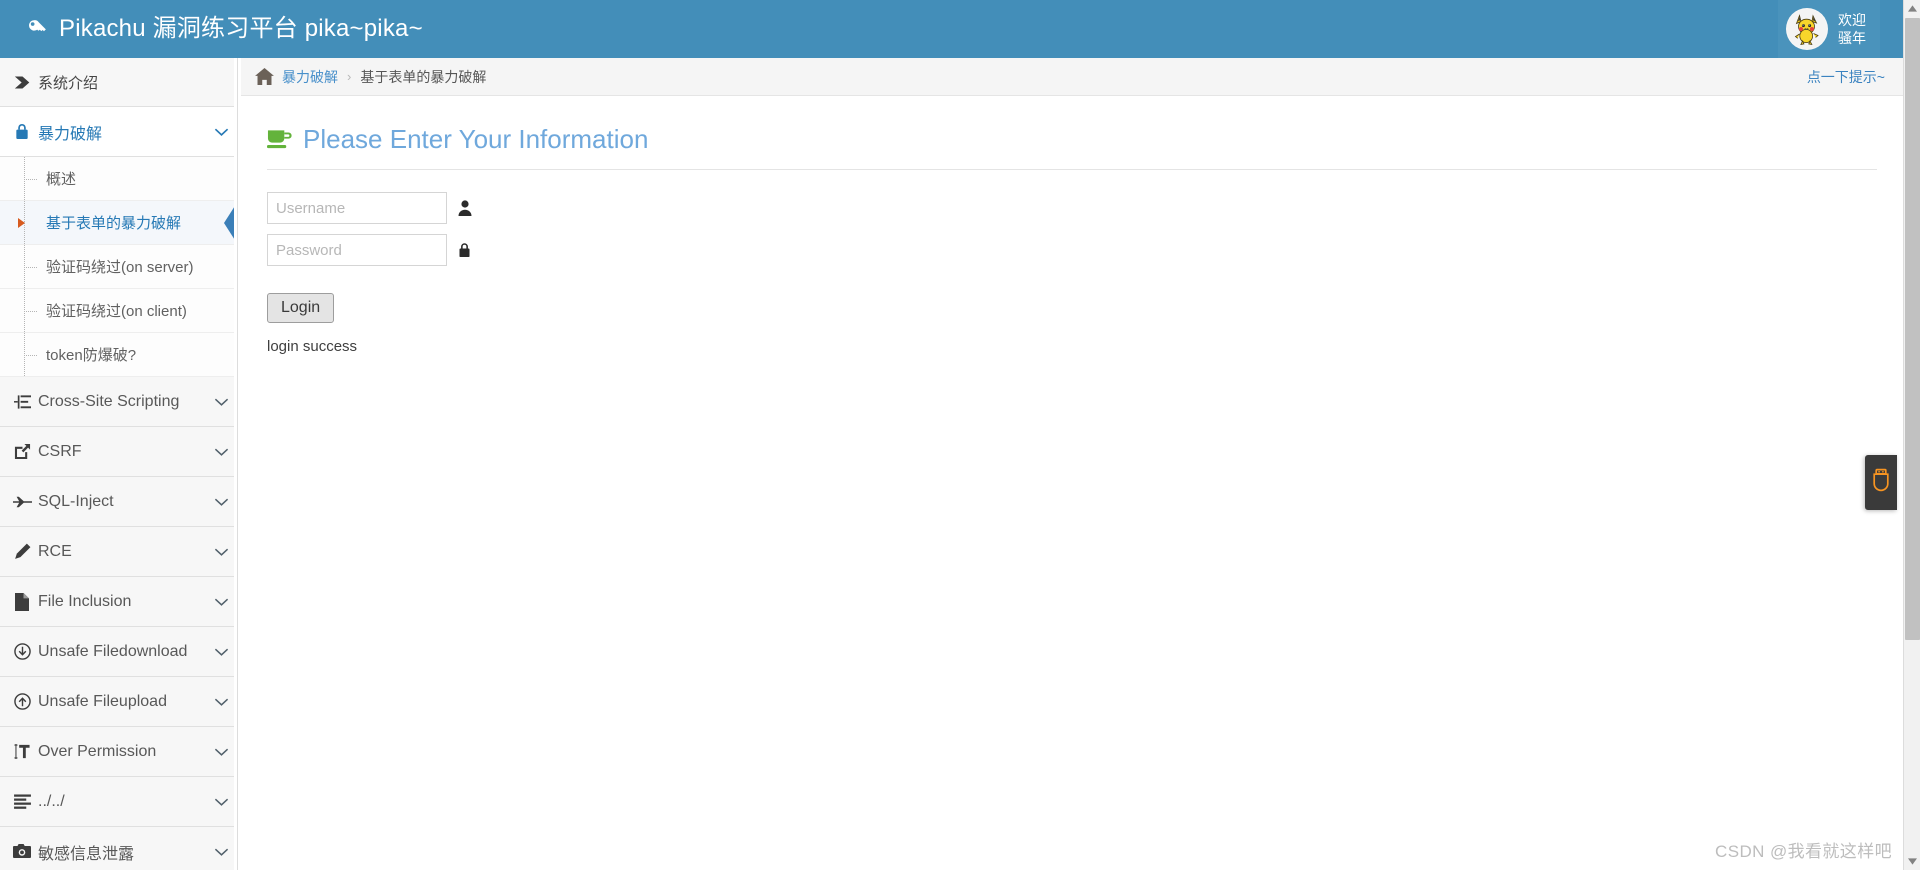 This screenshot has height=870, width=1920. What do you see at coordinates (1807, 29) in the screenshot?
I see `pikachu-avatar` at bounding box center [1807, 29].